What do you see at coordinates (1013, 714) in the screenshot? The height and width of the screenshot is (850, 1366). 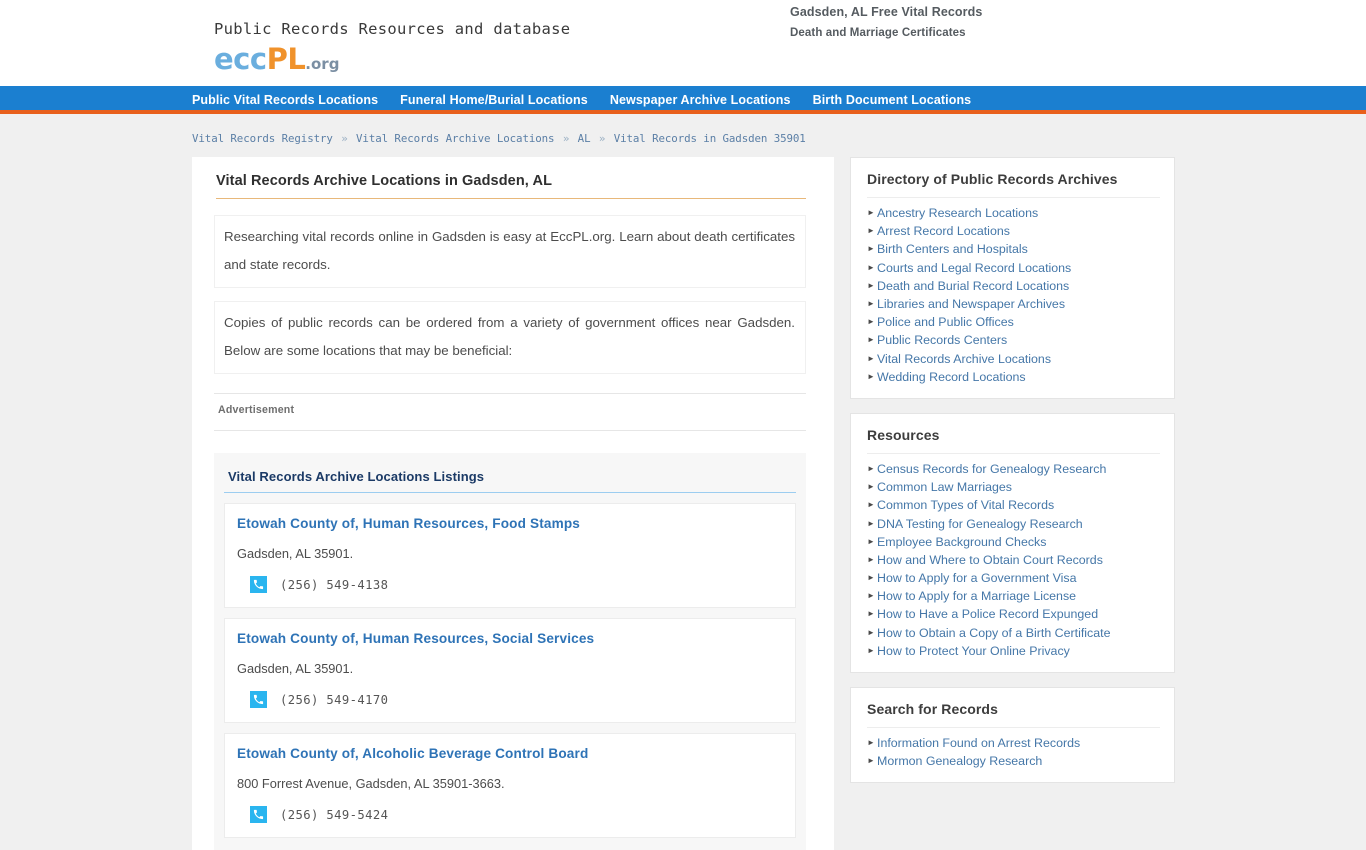 I see `sidebar-card-title: Search for Records` at bounding box center [1013, 714].